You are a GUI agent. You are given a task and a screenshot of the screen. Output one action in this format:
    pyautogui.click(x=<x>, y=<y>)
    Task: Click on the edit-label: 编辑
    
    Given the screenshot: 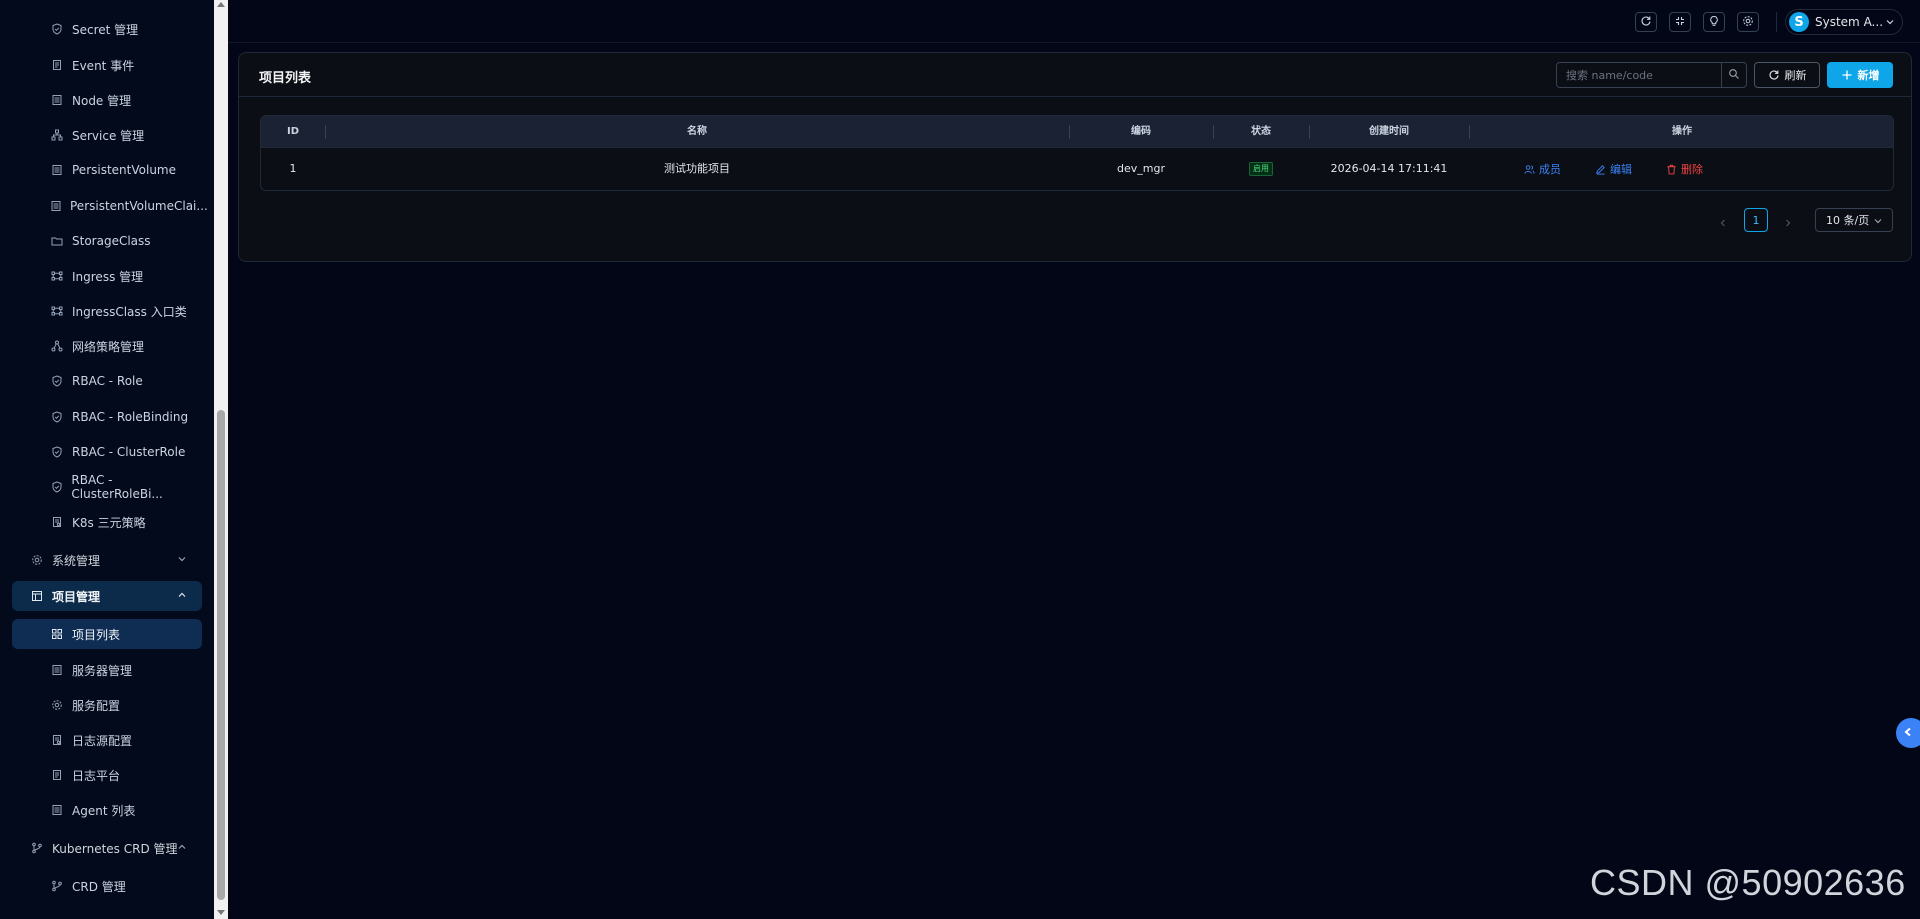 What is the action you would take?
    pyautogui.click(x=1621, y=169)
    